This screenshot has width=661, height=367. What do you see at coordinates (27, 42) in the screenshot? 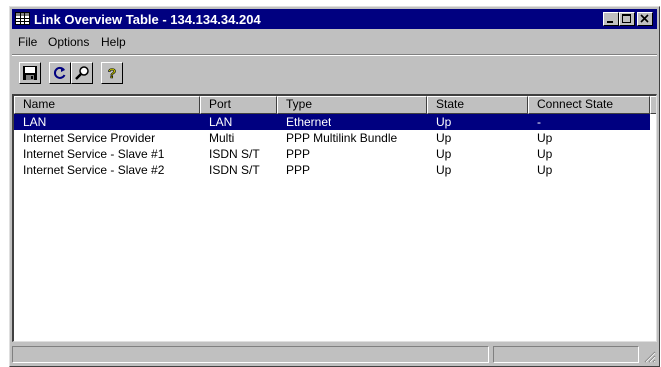
I see `menu-file: File` at bounding box center [27, 42].